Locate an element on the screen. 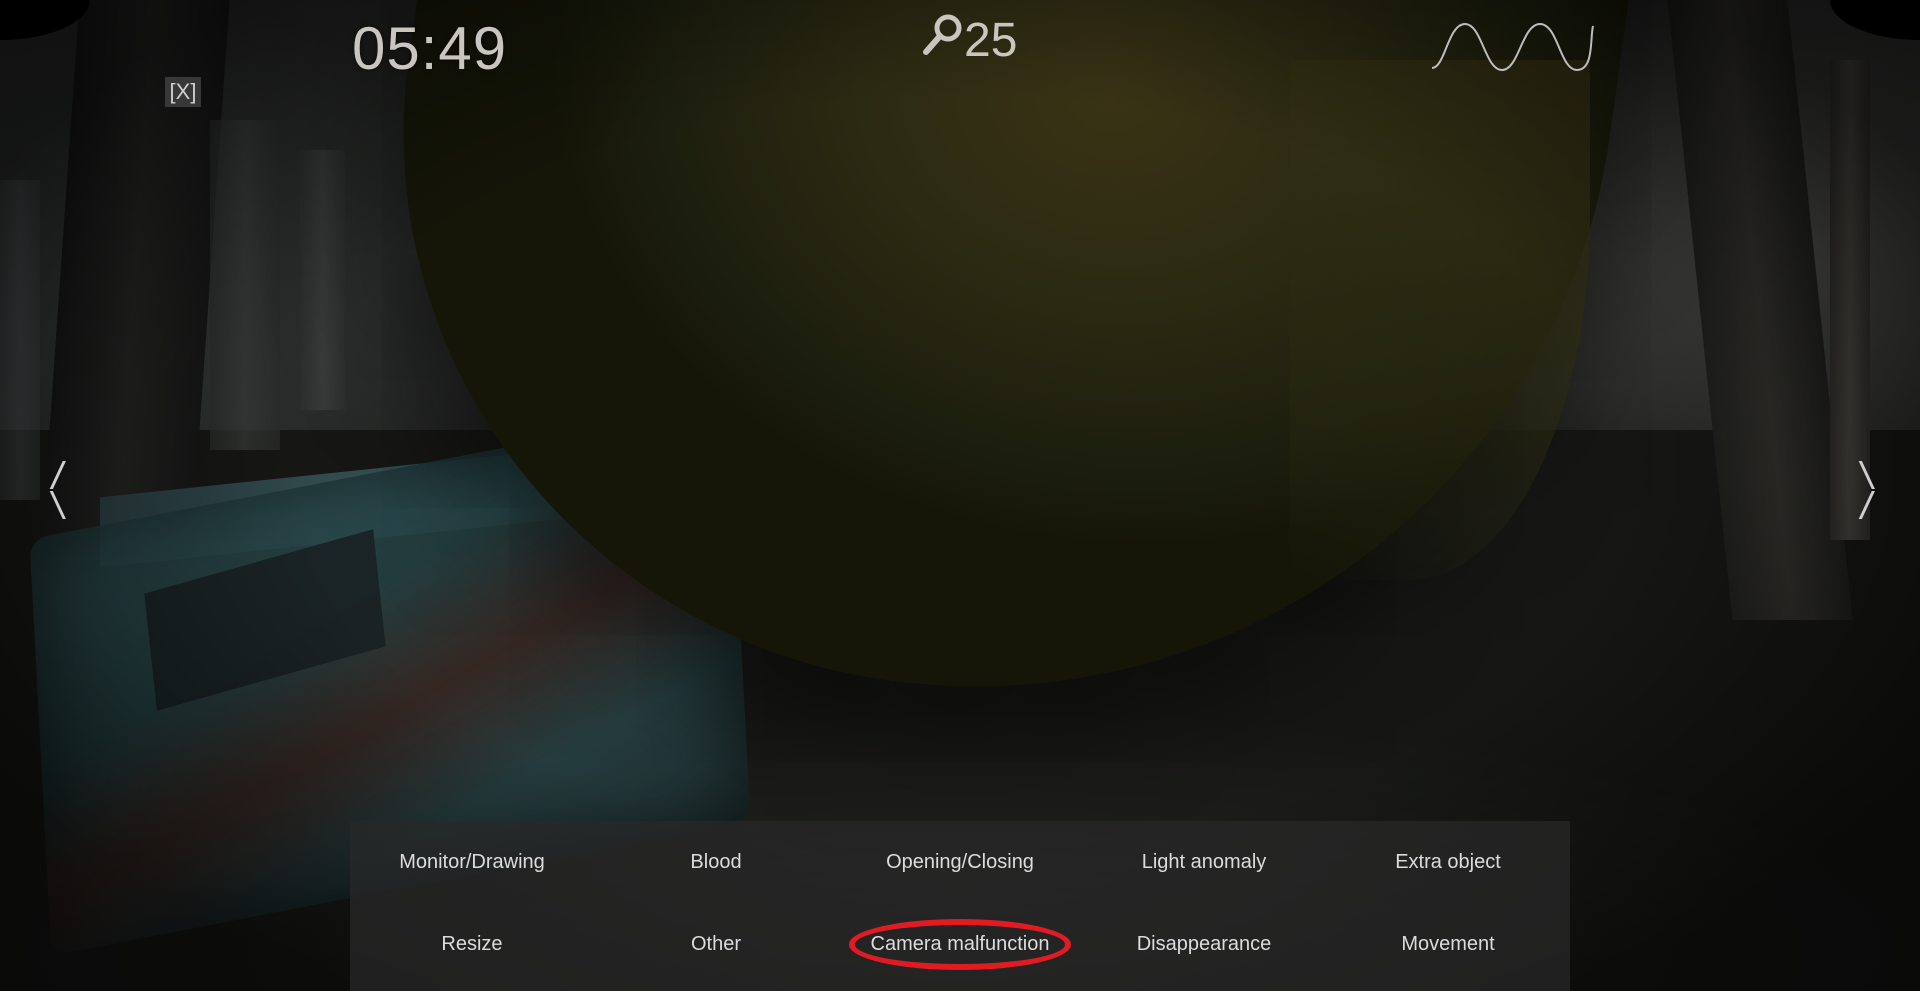 The image size is (1920, 991). anomaly-option-movement: Movement is located at coordinates (1447, 944).